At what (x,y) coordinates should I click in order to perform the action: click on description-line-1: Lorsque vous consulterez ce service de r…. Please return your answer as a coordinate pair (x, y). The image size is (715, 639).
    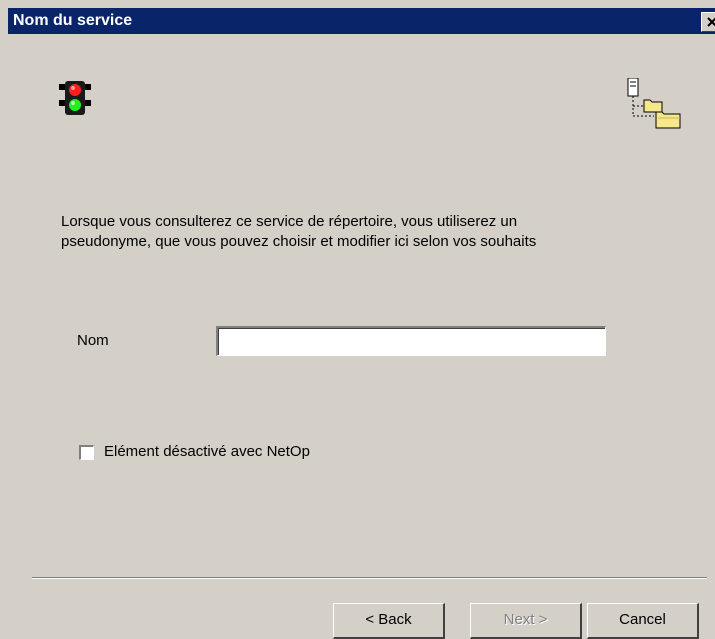
    Looking at the image, I should click on (289, 221).